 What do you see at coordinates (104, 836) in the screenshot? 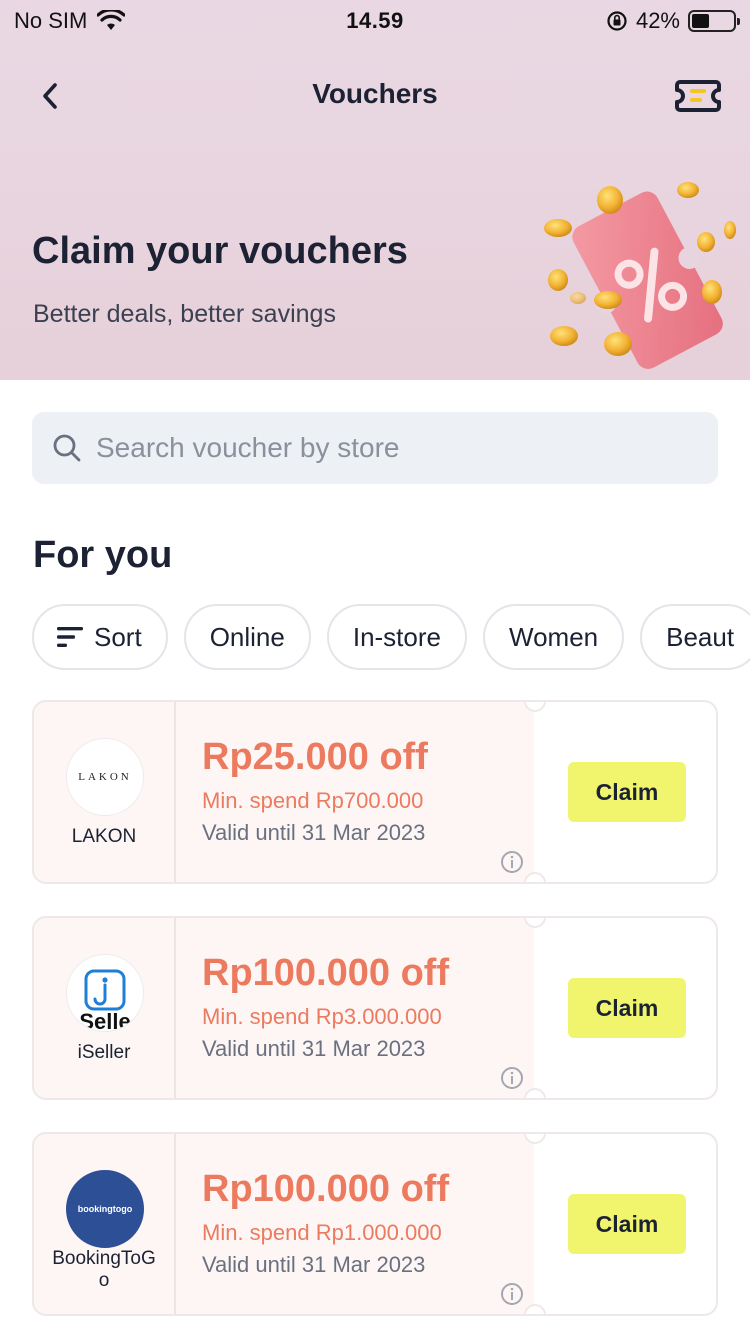
I see `store-name: LAKON` at bounding box center [104, 836].